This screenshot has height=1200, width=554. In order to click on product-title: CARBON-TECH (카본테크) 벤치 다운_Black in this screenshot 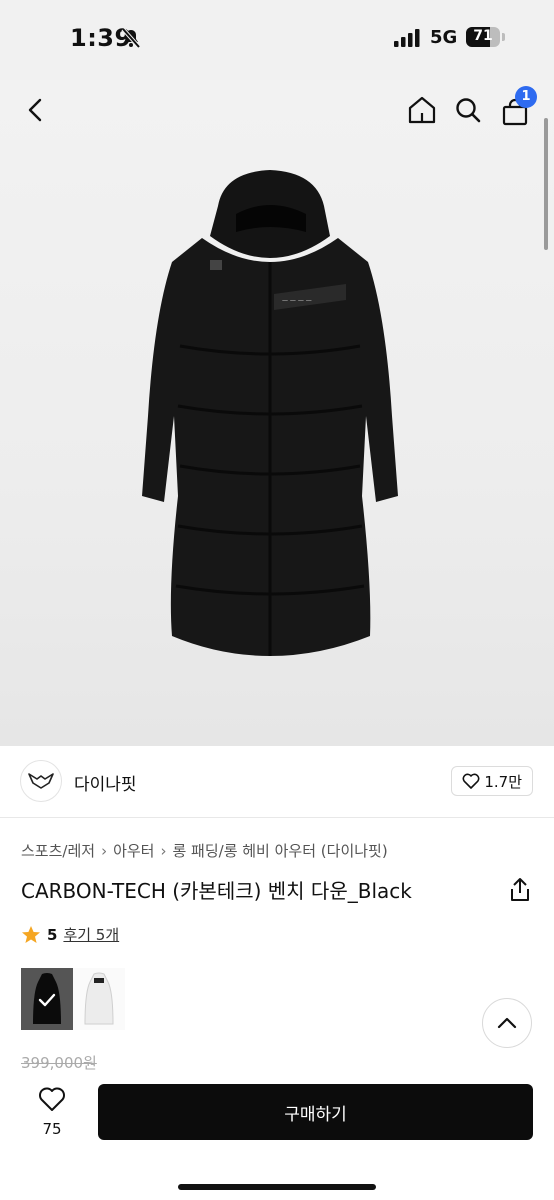, I will do `click(216, 891)`.